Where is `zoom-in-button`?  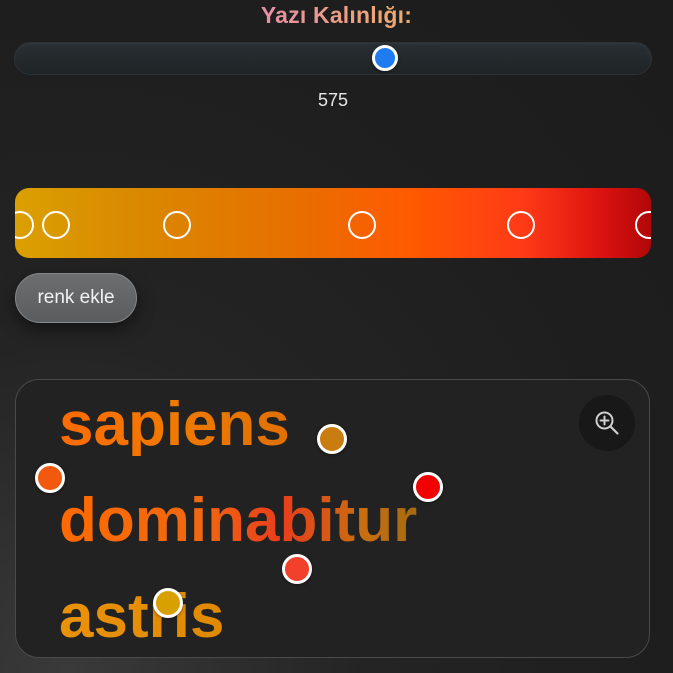
zoom-in-button is located at coordinates (607, 423).